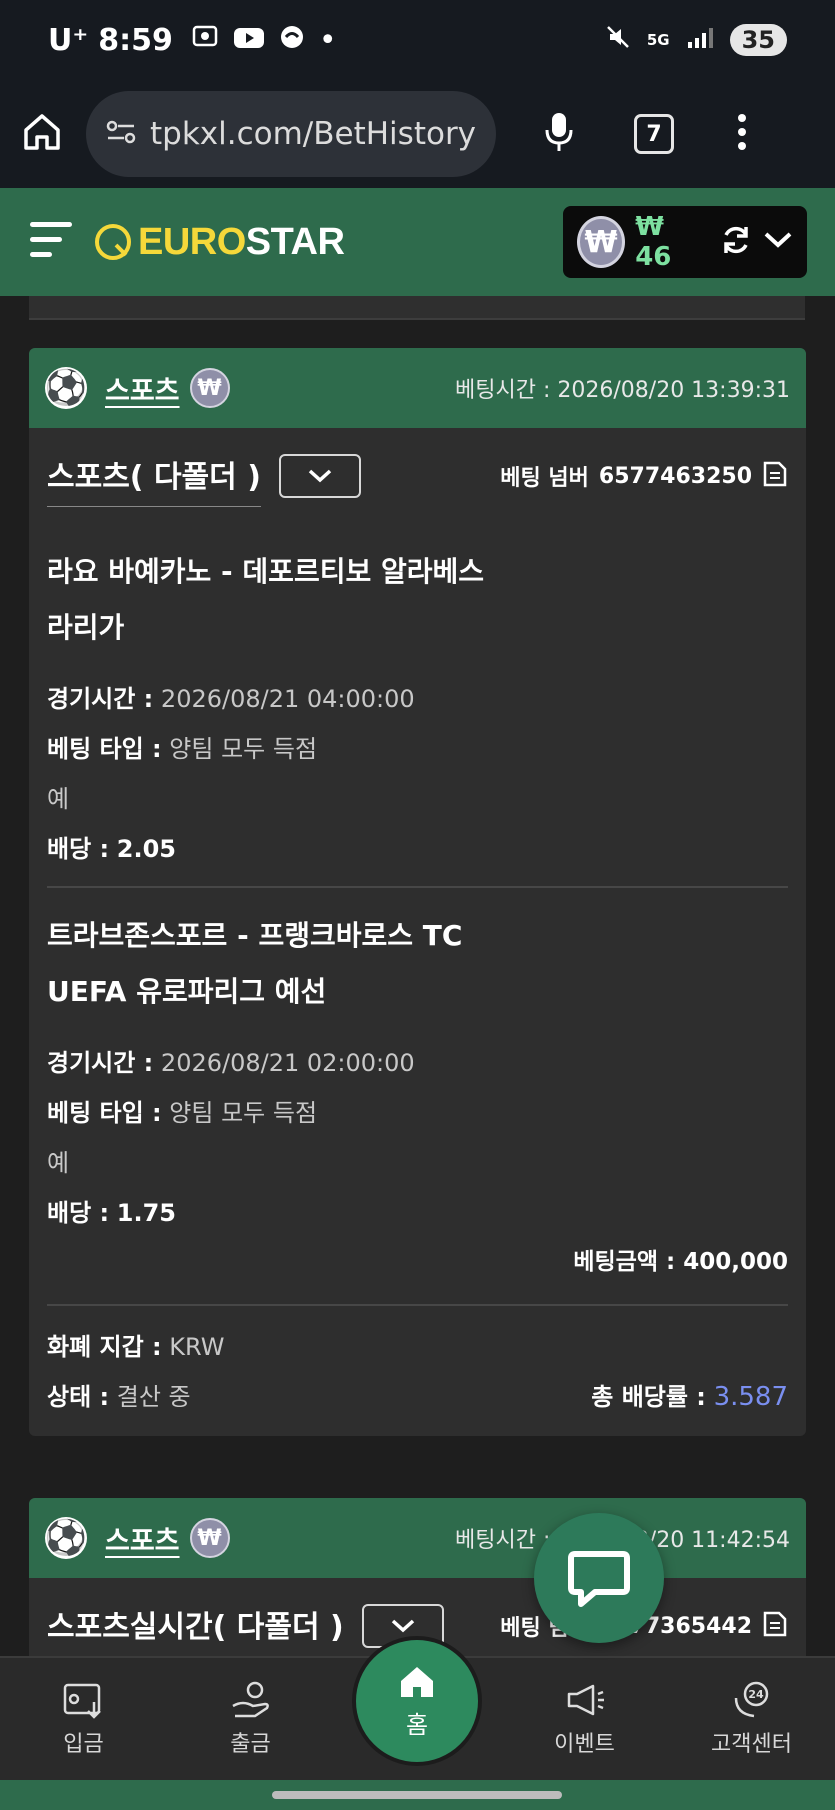 This screenshot has width=835, height=1810. What do you see at coordinates (86, 627) in the screenshot?
I see `match-league: 라리가` at bounding box center [86, 627].